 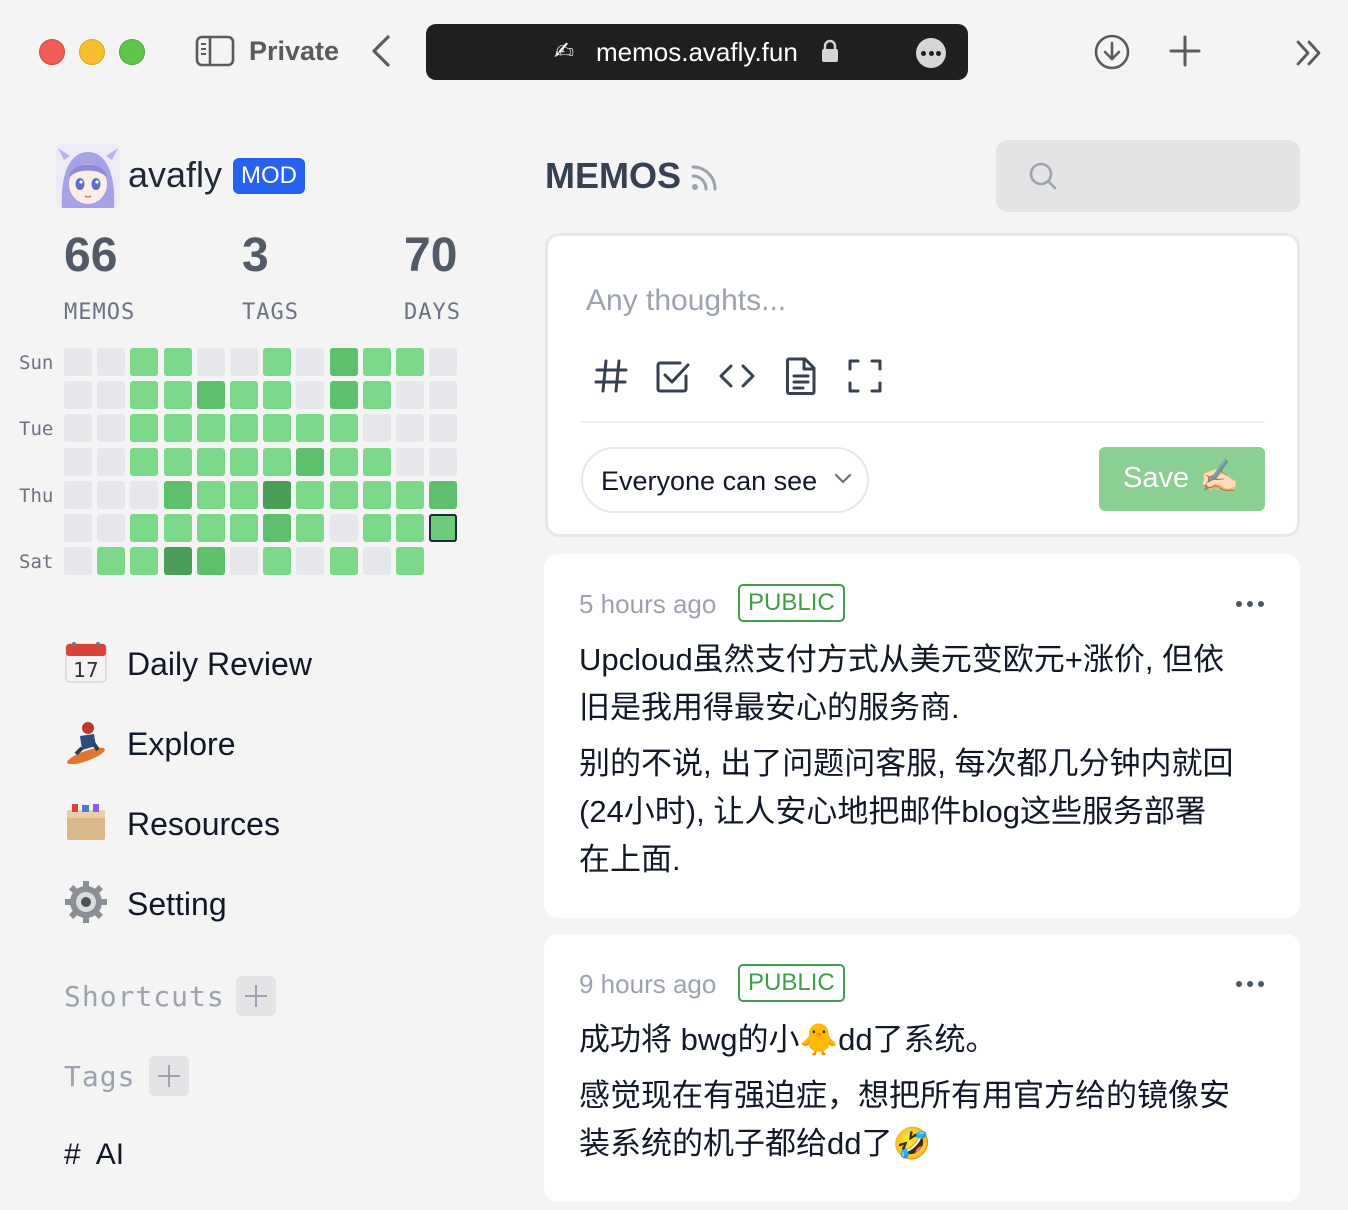 What do you see at coordinates (52, 52) in the screenshot?
I see `close-window-button` at bounding box center [52, 52].